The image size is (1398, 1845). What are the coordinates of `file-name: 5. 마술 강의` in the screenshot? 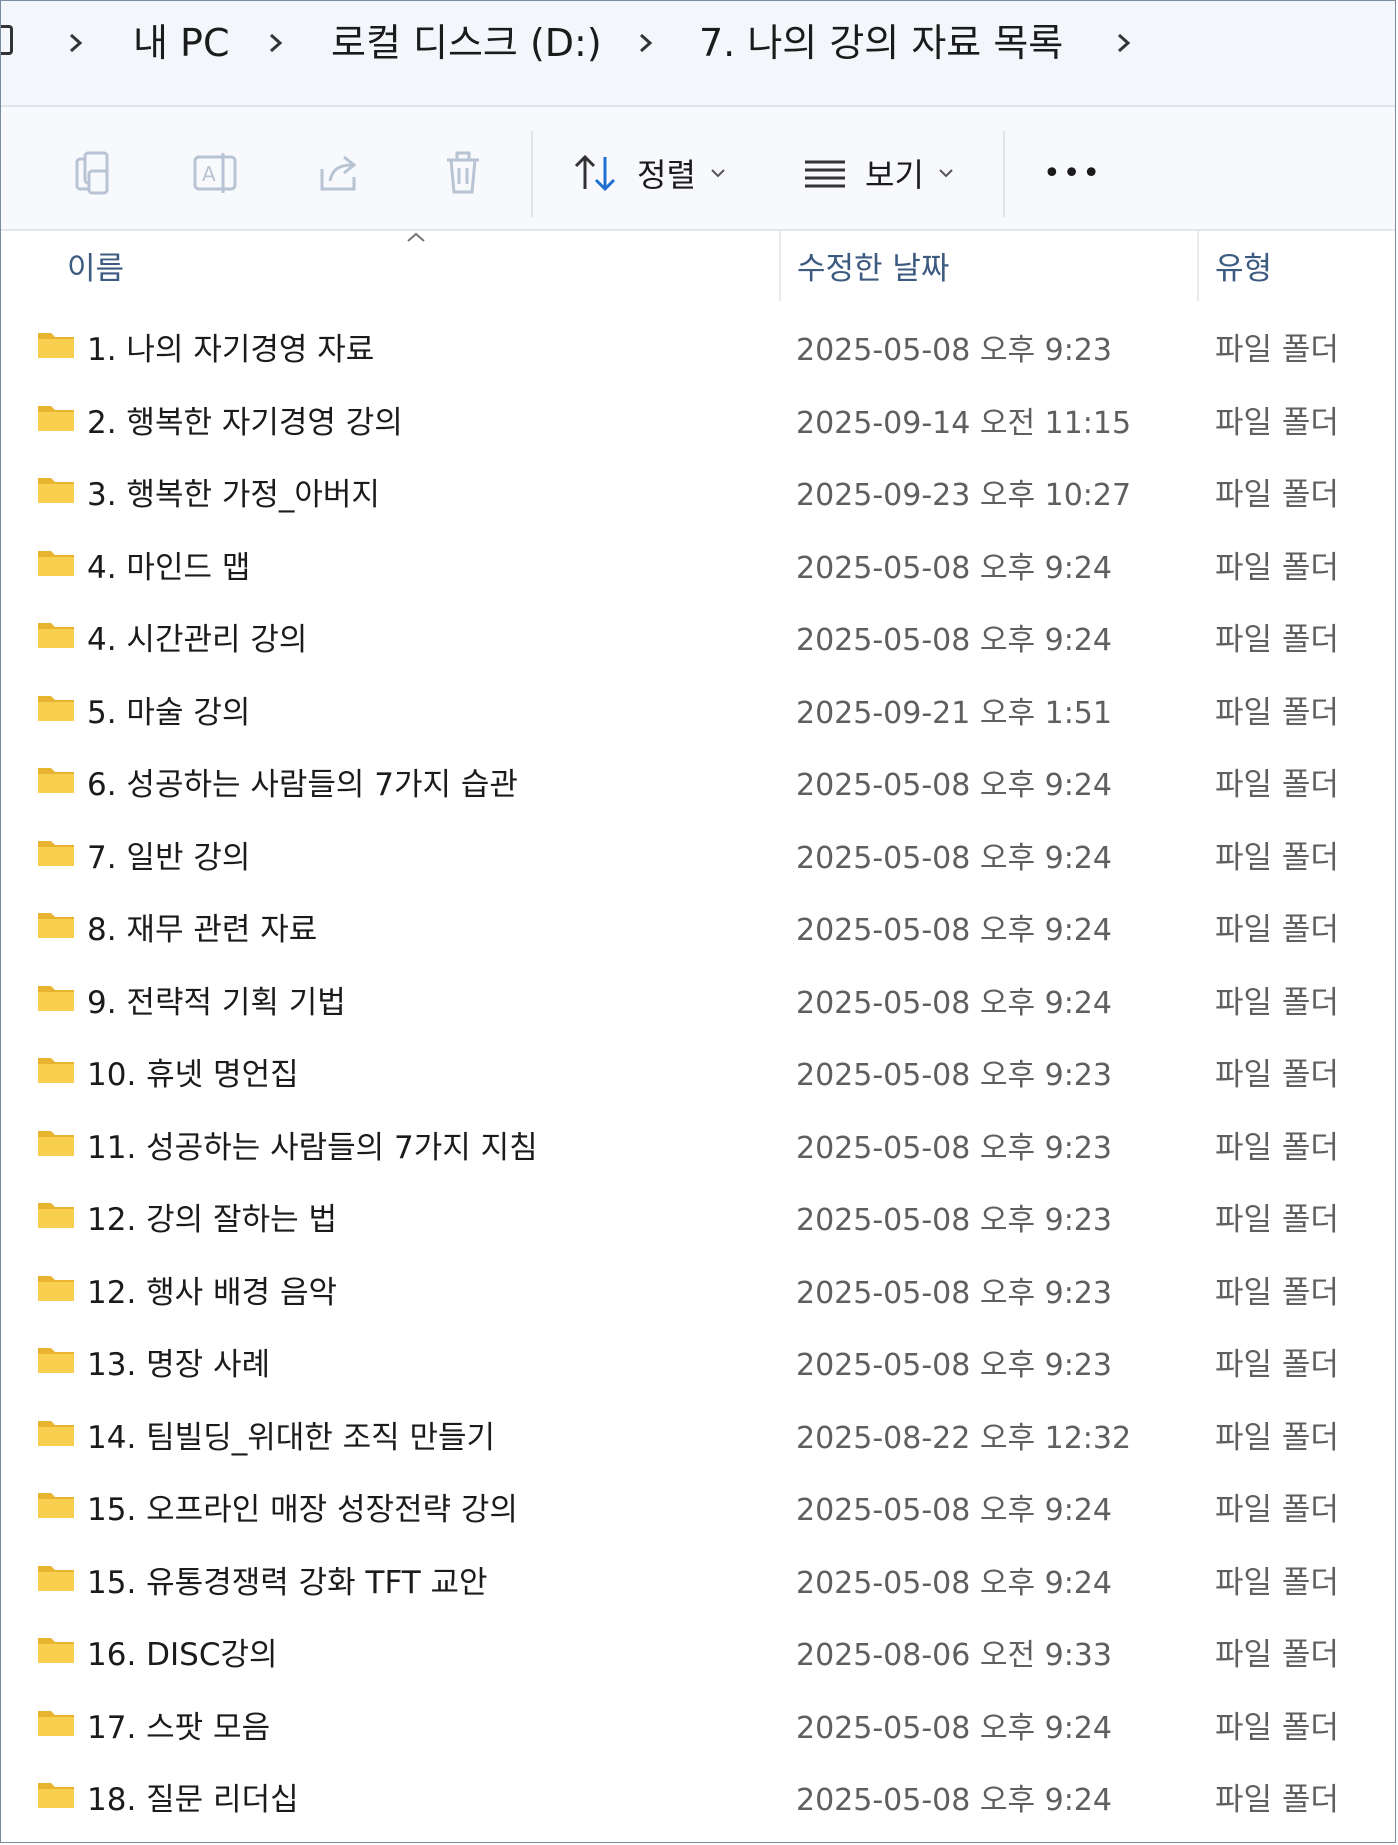 It's located at (169, 712).